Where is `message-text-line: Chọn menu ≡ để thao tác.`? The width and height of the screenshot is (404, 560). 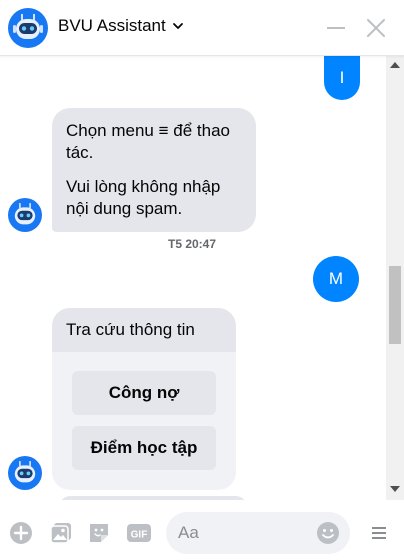
message-text-line: Chọn menu ≡ để thao tác. is located at coordinates (148, 141).